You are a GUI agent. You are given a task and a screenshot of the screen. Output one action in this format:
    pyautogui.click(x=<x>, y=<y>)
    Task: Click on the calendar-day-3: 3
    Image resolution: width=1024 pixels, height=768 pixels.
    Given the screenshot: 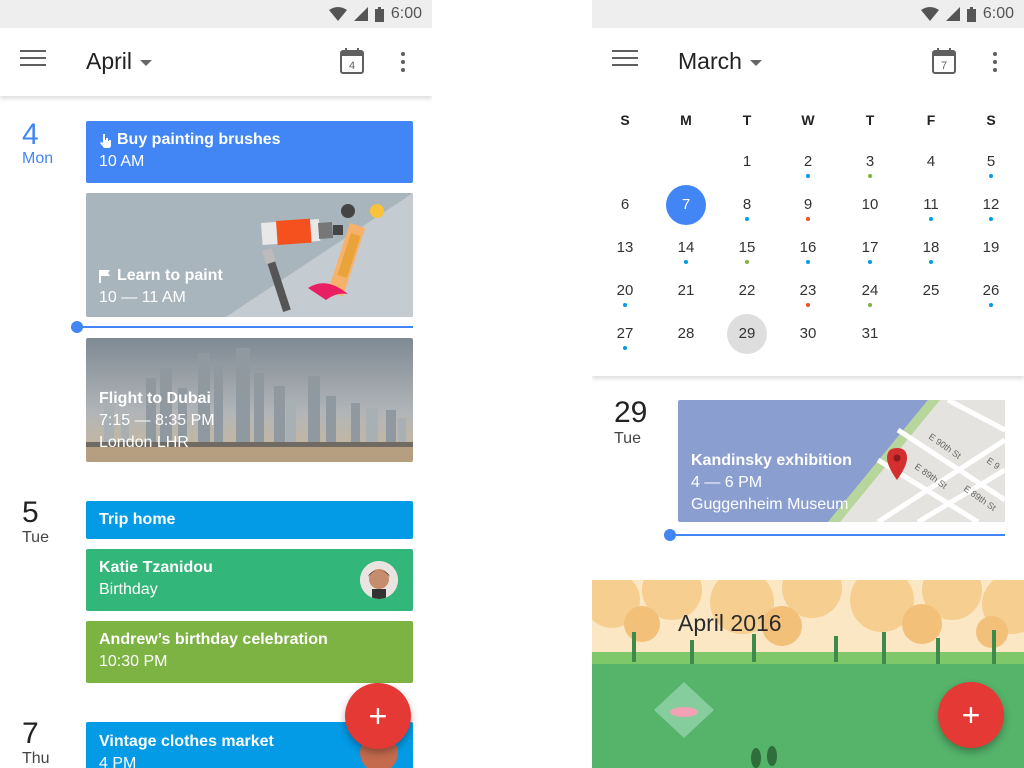 What is the action you would take?
    pyautogui.click(x=870, y=162)
    